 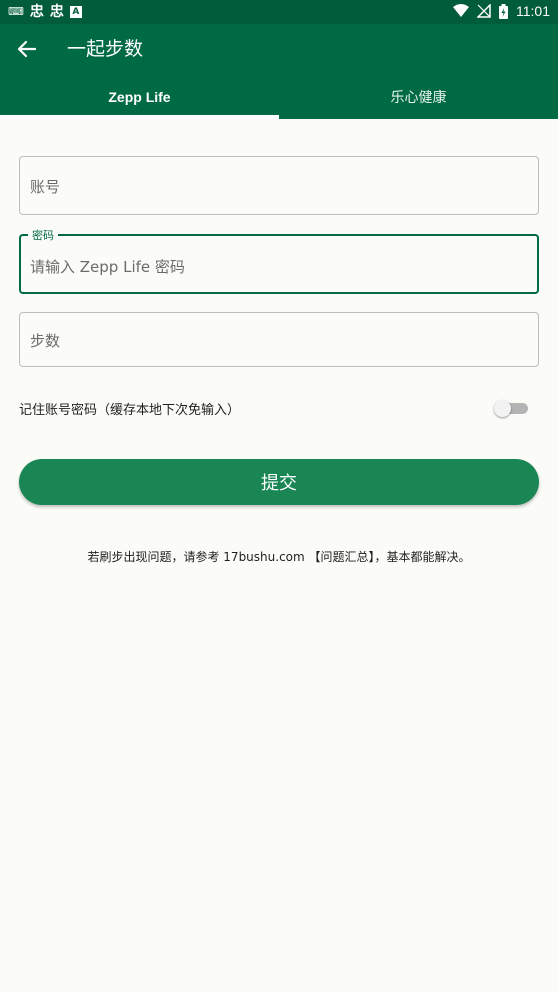 I want to click on remember-label: 记住账号密码（缓存本地下次免输入）, so click(x=130, y=410).